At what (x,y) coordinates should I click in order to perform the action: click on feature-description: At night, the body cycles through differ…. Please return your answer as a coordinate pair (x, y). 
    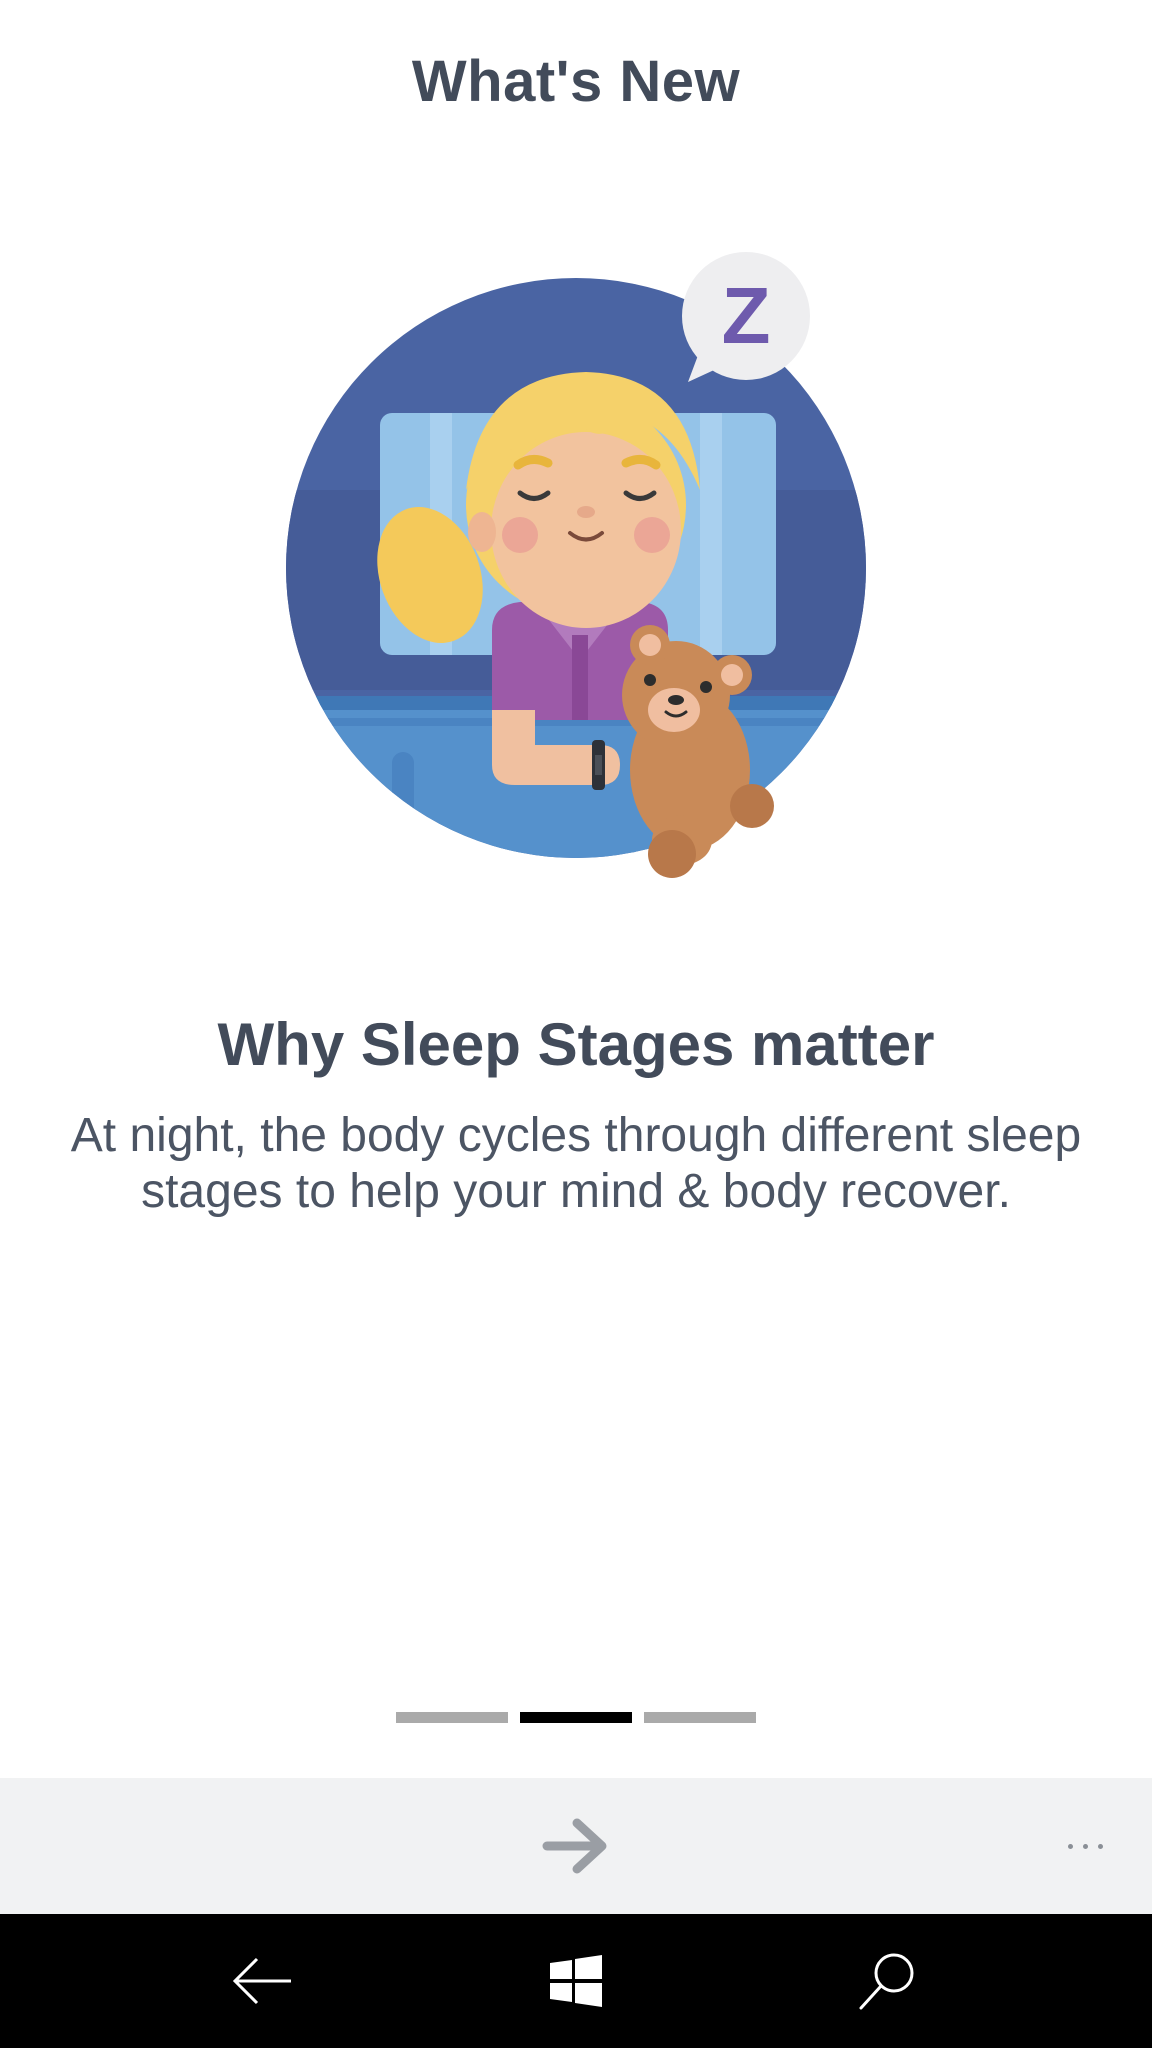
    Looking at the image, I should click on (576, 1163).